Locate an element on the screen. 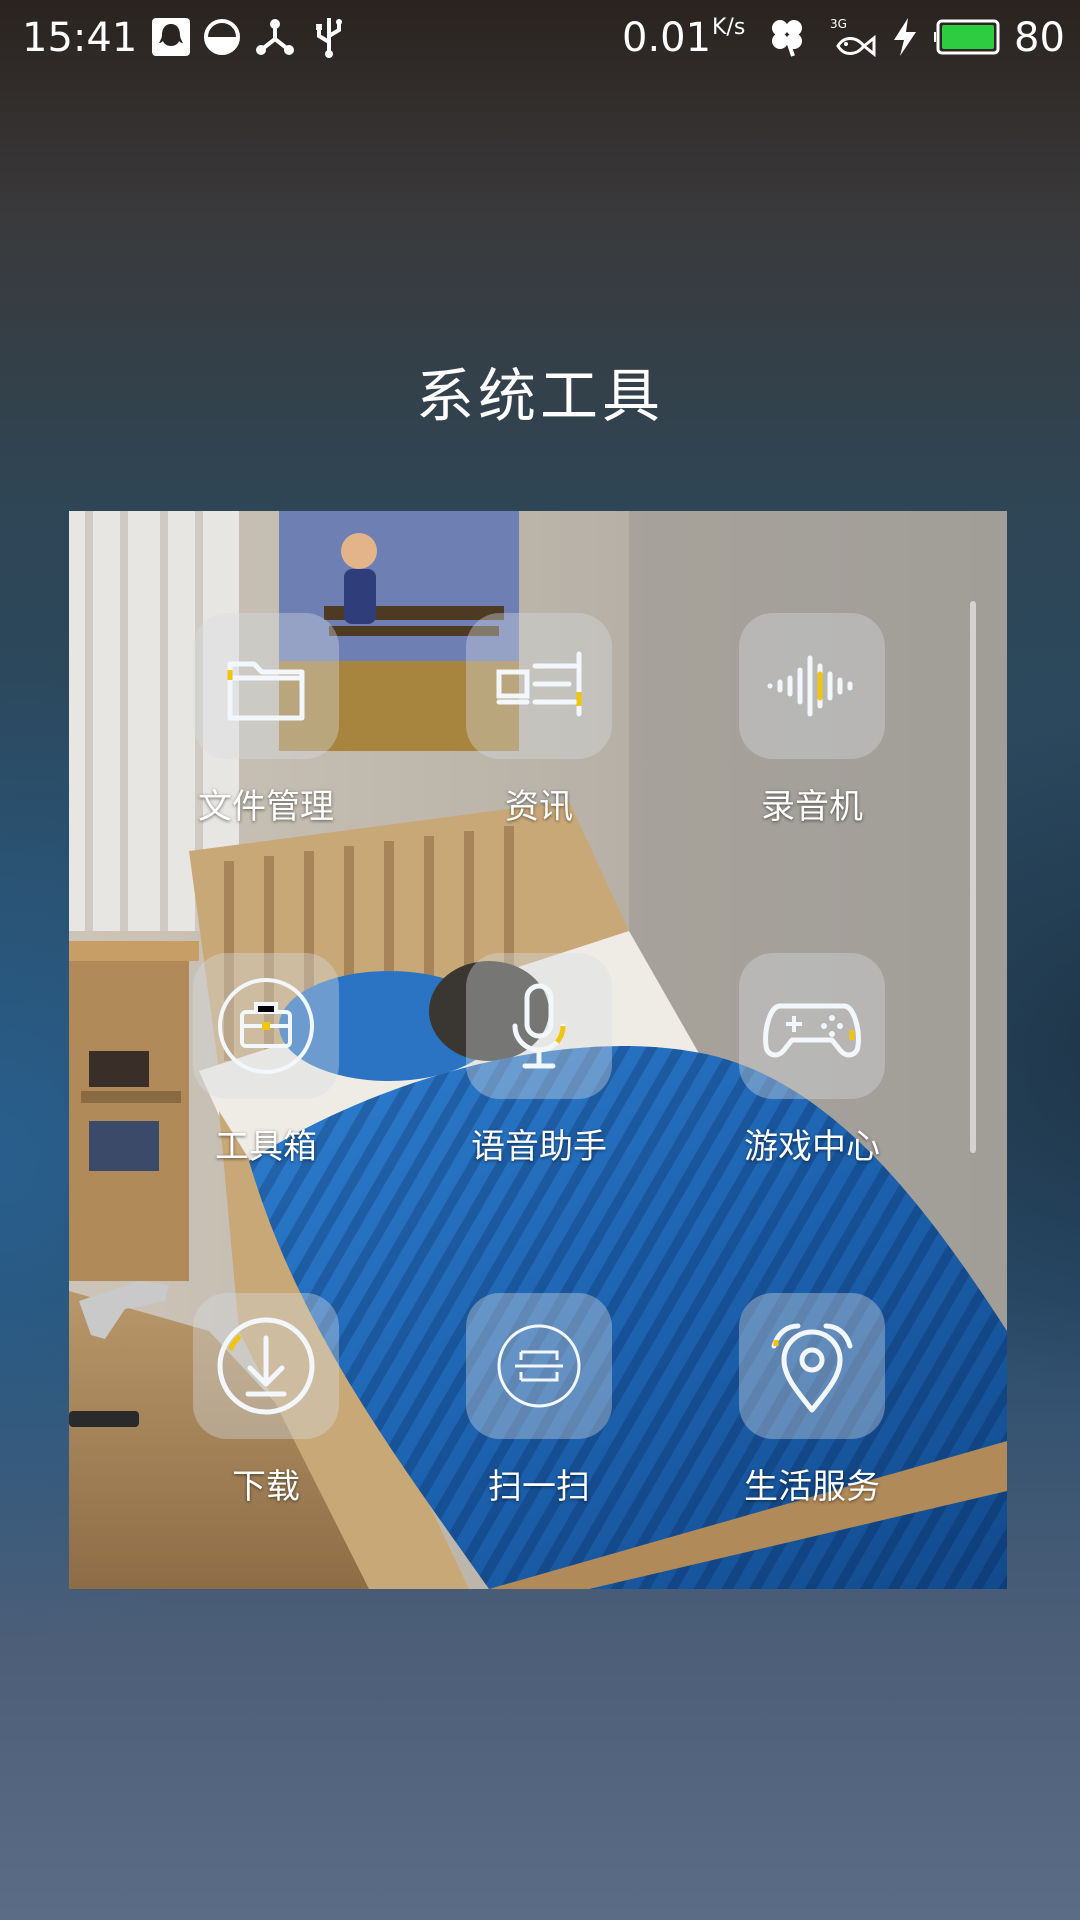 This screenshot has height=1920, width=1080. app-news: 资讯 is located at coordinates (539, 723).